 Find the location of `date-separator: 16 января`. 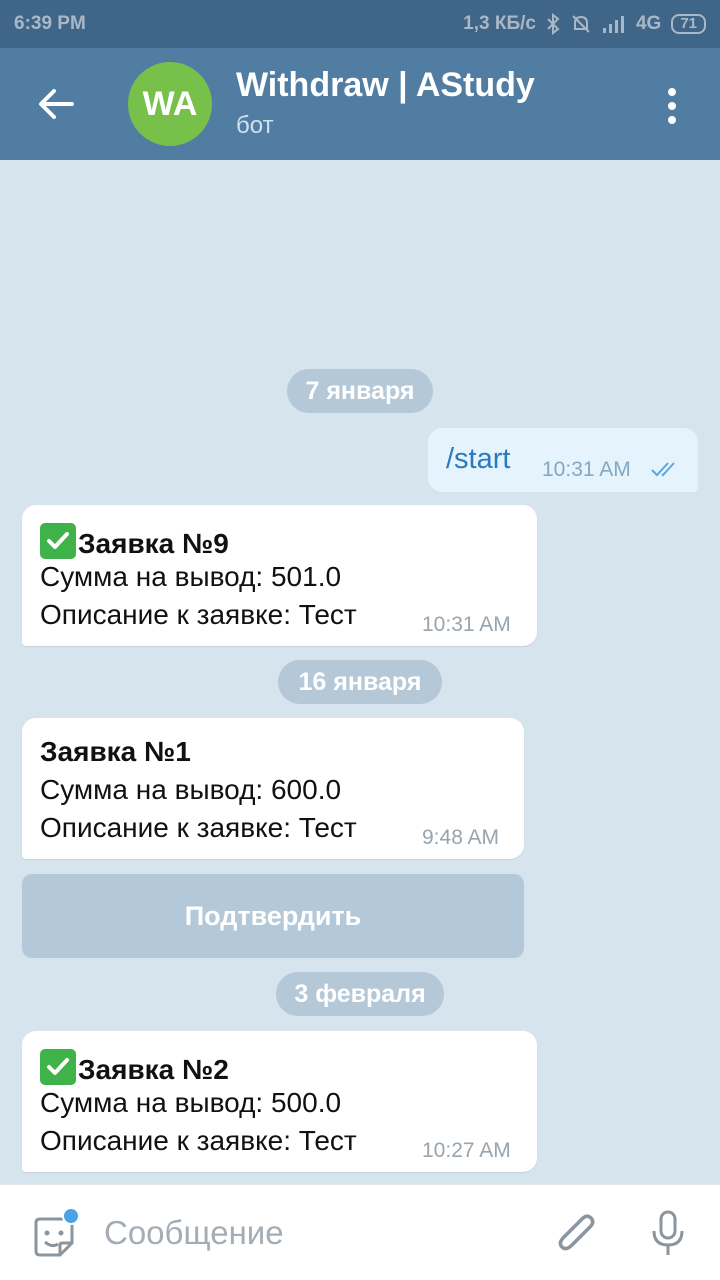

date-separator: 16 января is located at coordinates (360, 682).